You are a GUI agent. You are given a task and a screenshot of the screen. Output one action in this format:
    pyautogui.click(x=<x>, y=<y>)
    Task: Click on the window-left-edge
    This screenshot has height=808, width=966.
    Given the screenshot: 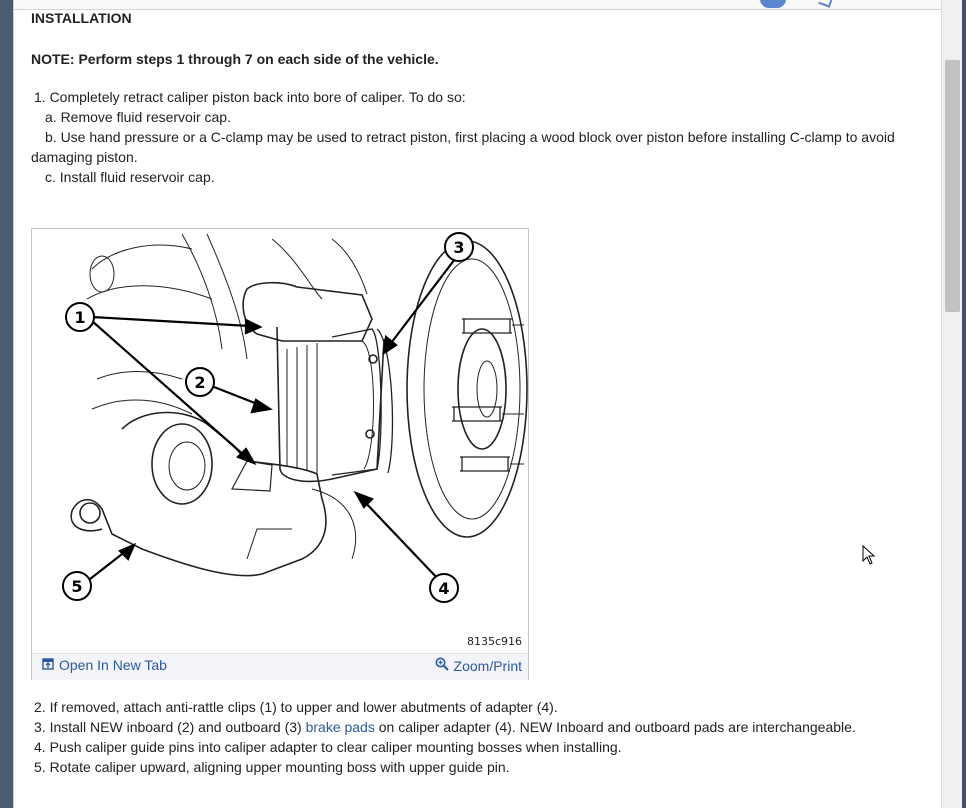 What is the action you would take?
    pyautogui.click(x=6, y=404)
    